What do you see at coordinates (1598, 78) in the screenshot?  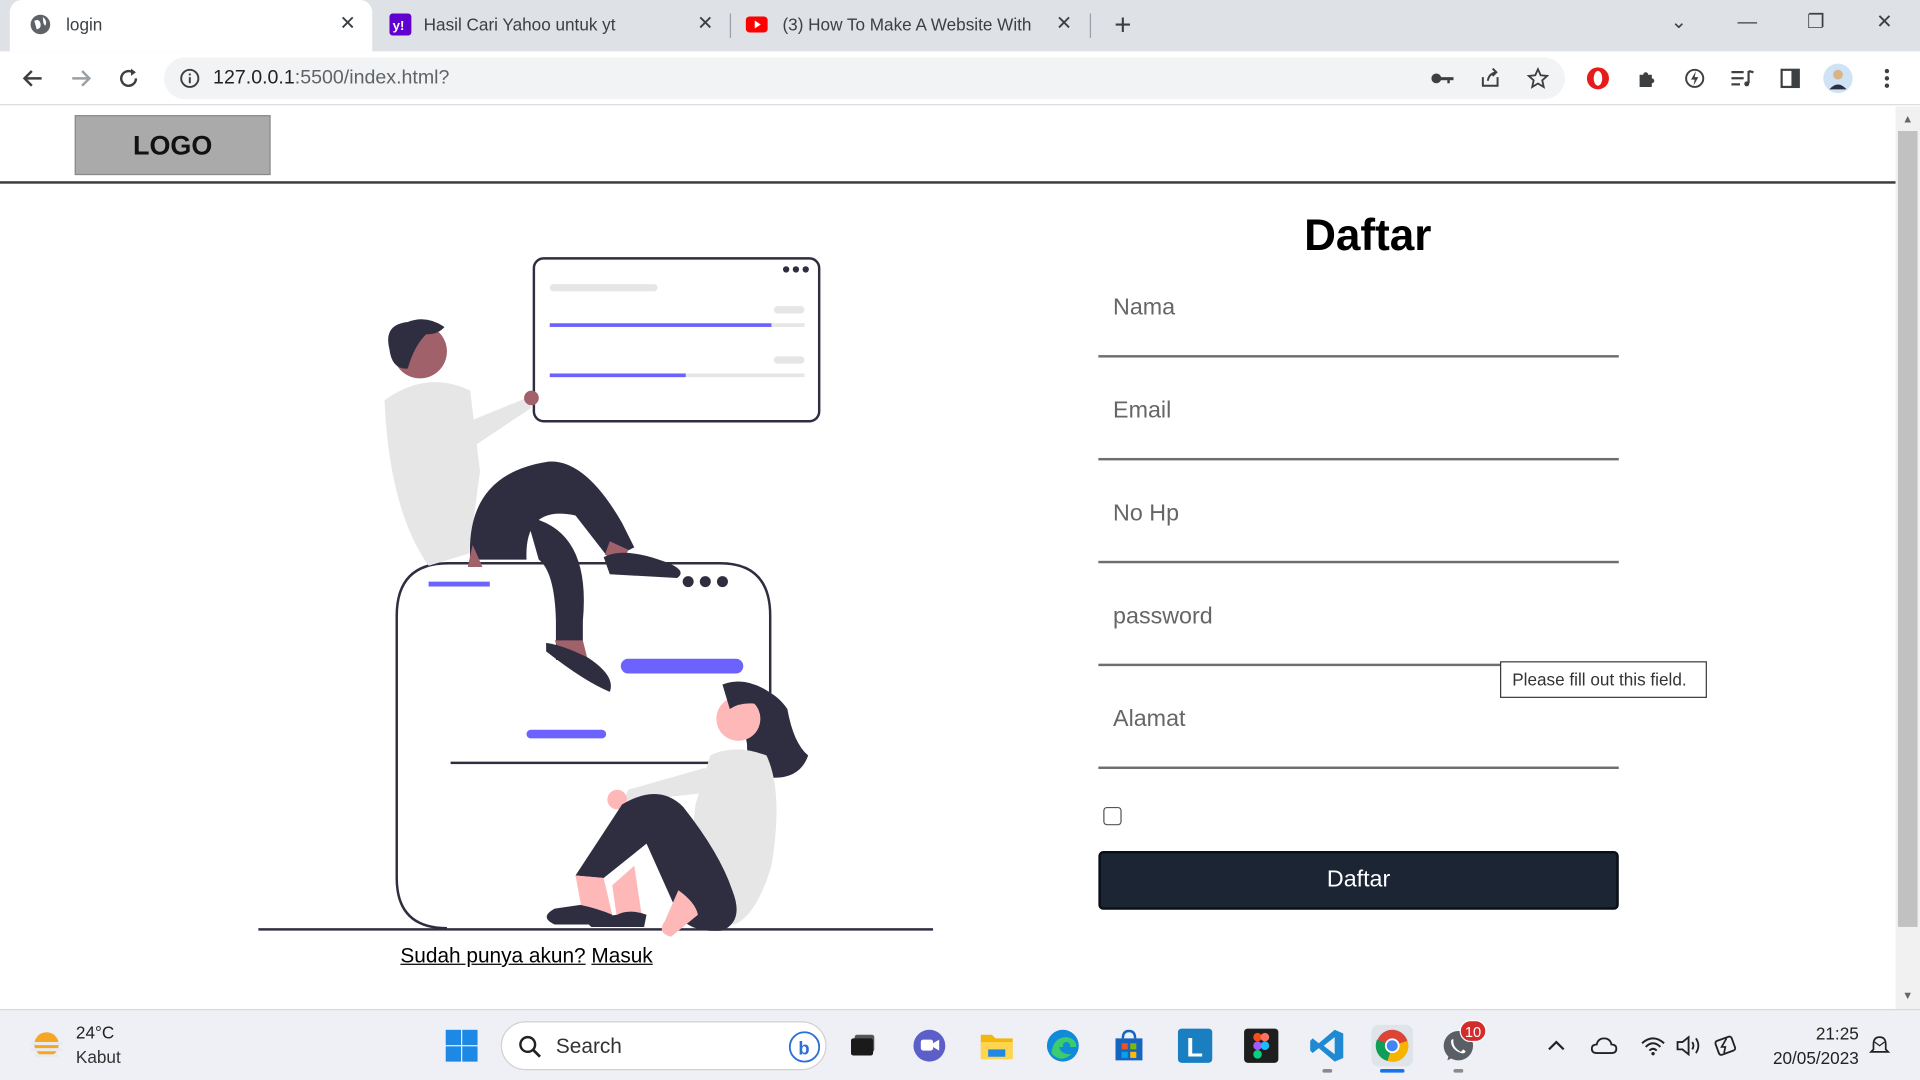 I see `opera-extension-icon` at bounding box center [1598, 78].